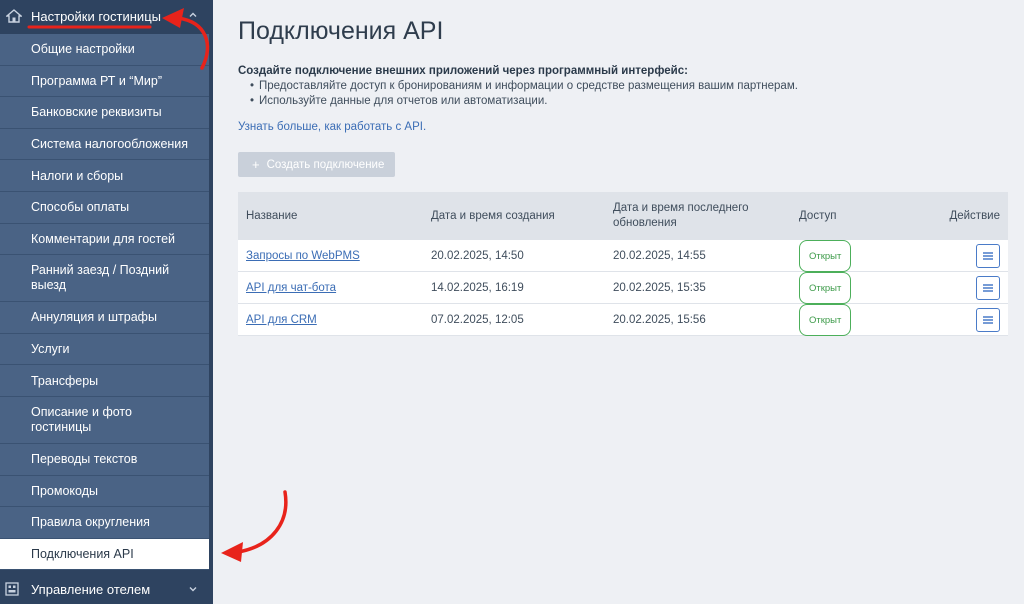 This screenshot has width=1024, height=604. I want to click on sidebar-section-hotel-management: Управление отелем, so click(106, 589).